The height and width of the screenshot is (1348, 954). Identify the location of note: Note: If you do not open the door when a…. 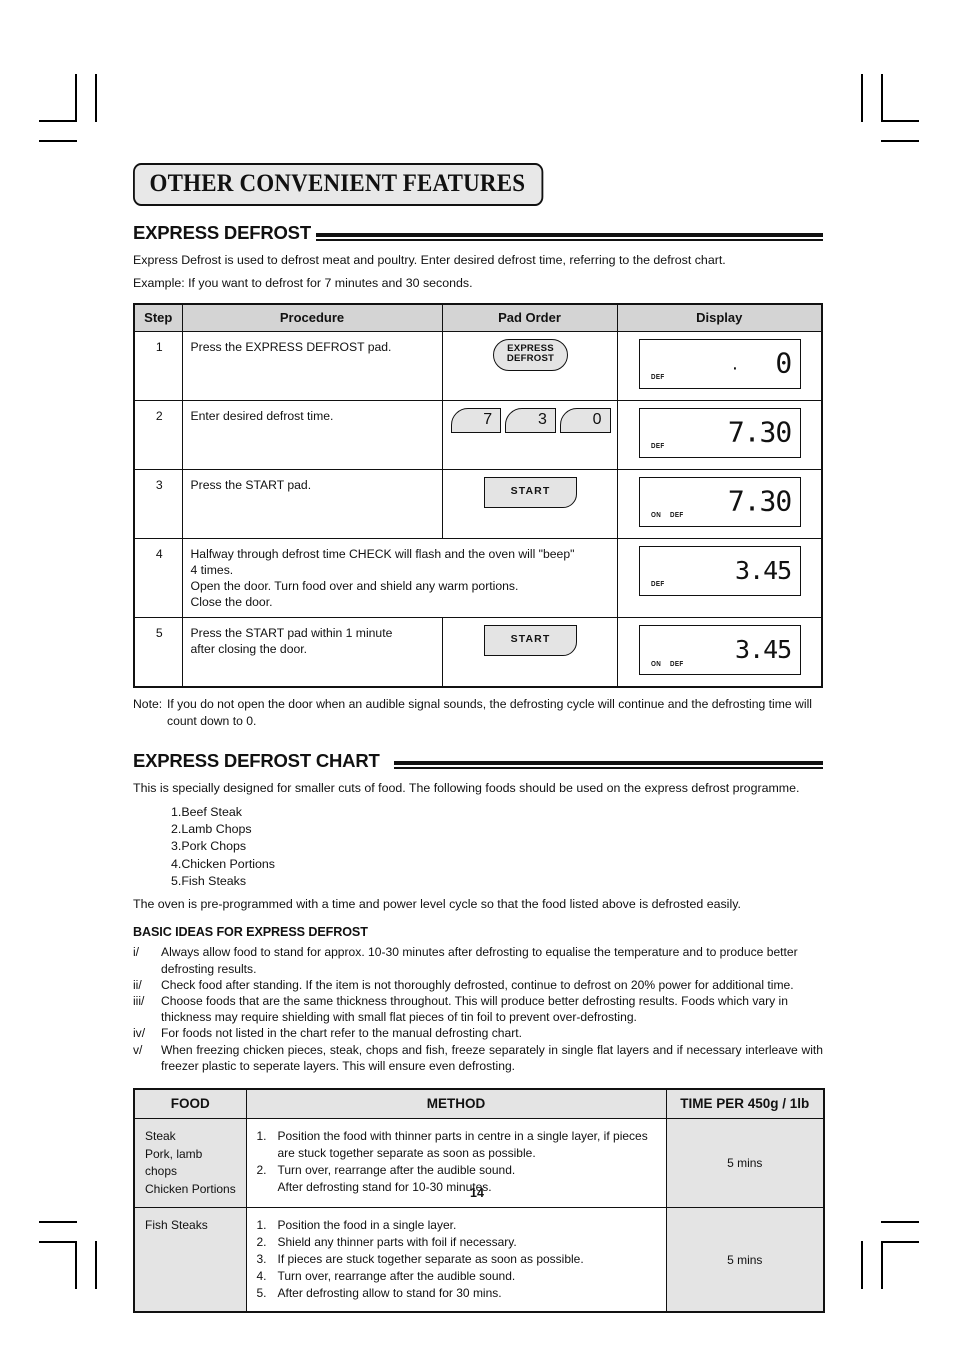
(478, 713).